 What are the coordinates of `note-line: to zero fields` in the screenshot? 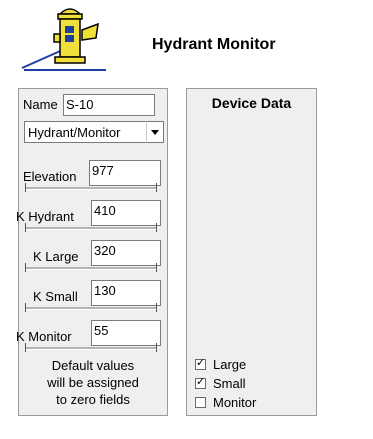 It's located at (93, 399).